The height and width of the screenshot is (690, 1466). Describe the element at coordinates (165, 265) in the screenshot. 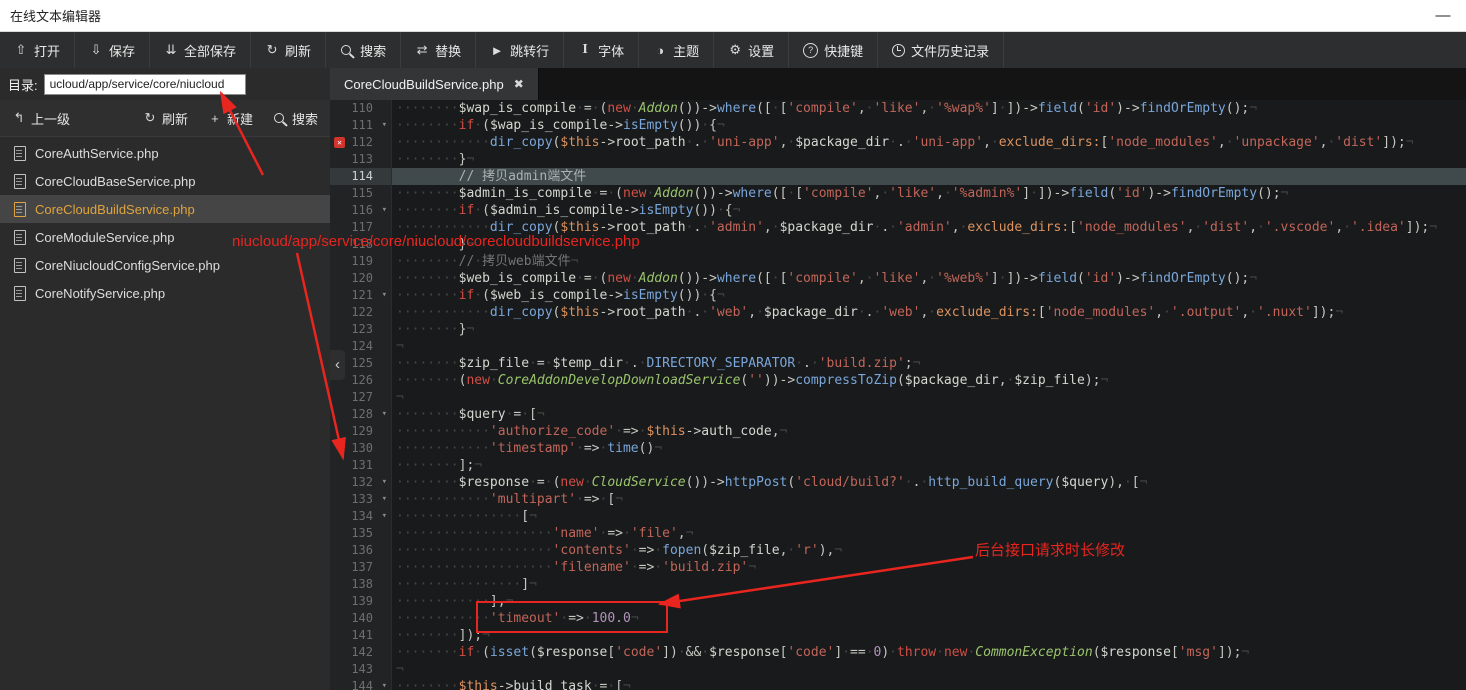

I see `file-item: CoreNiucloudConfigService.php` at that location.